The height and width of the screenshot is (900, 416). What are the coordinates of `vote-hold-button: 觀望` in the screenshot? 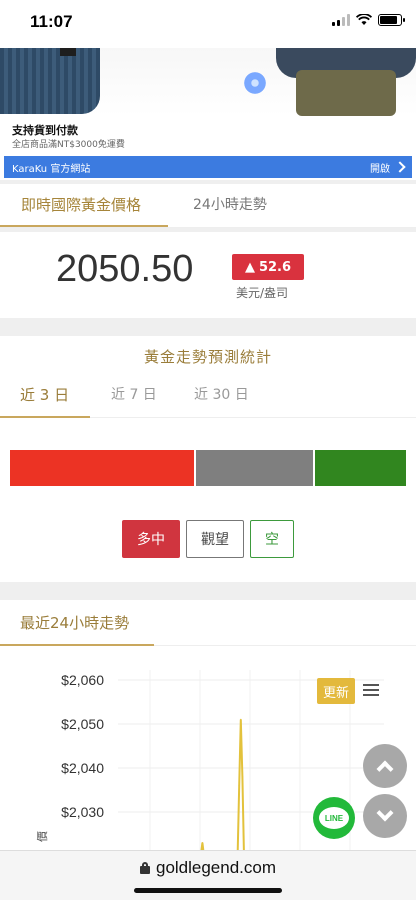 It's located at (215, 539).